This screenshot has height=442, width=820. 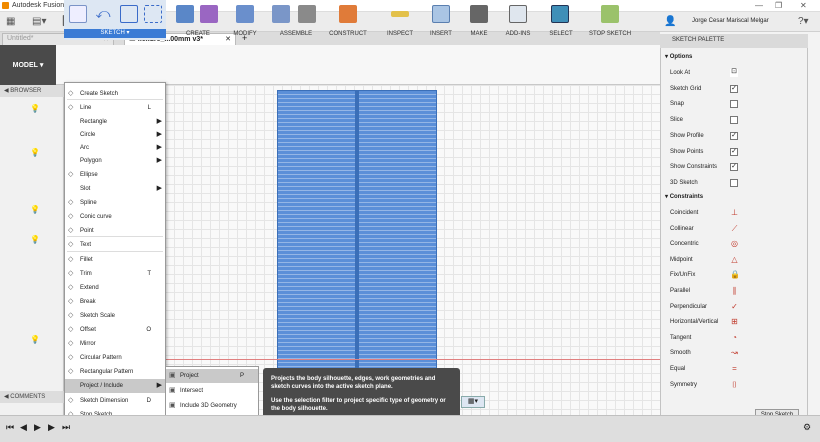 What do you see at coordinates (734, 290) in the screenshot?
I see `parallel-constraint-icon: ∥` at bounding box center [734, 290].